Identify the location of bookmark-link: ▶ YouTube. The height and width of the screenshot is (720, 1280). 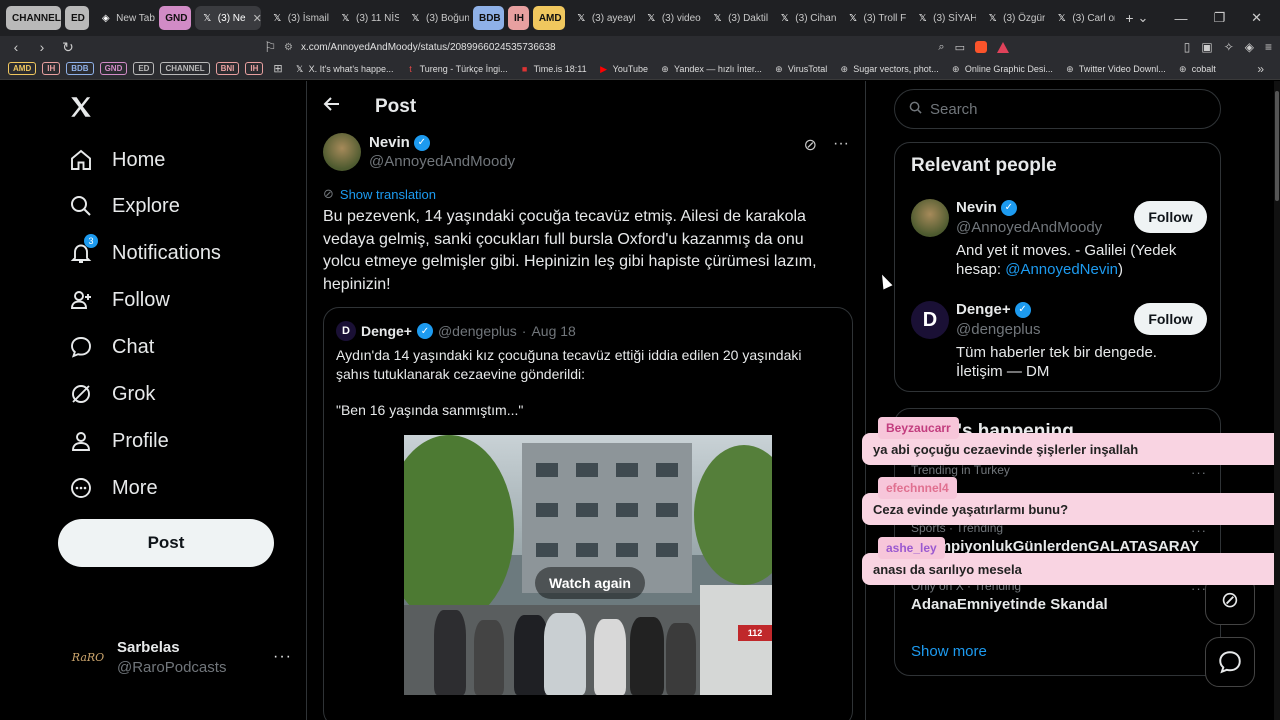
(623, 69).